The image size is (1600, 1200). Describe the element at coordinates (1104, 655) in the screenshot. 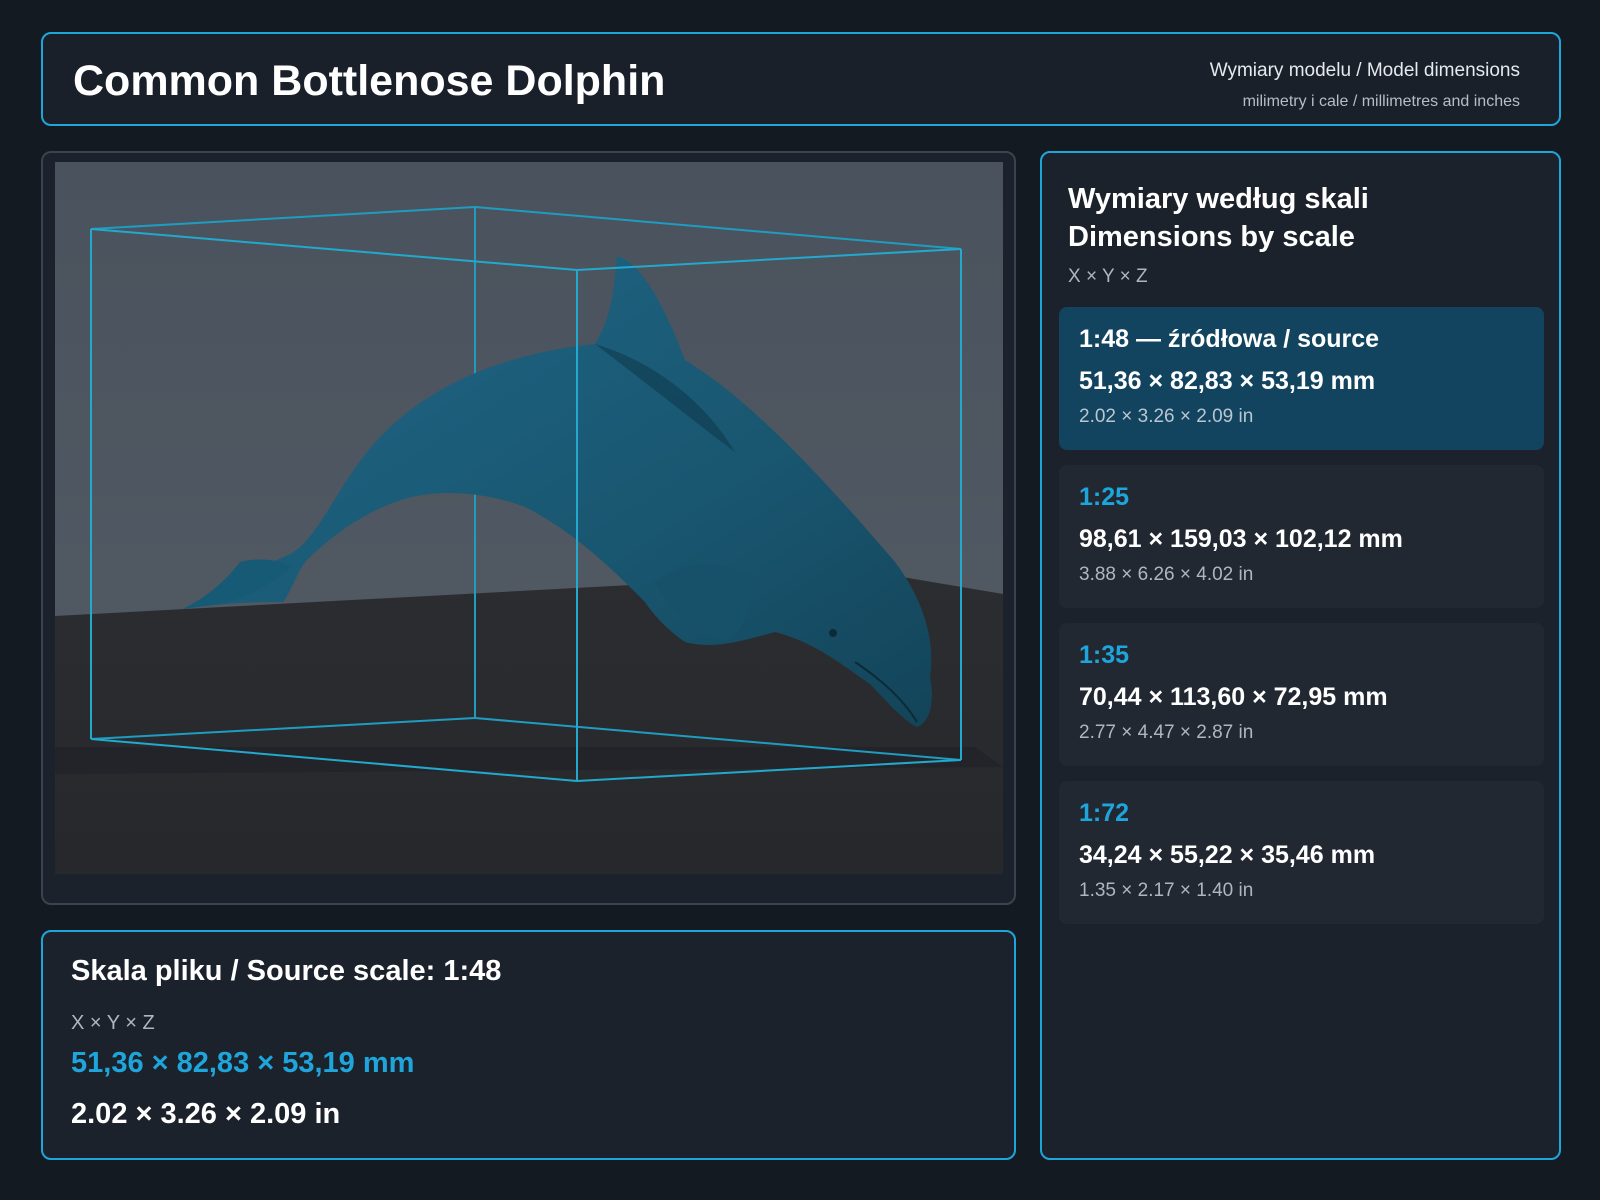

I see `scale-label: 1:35` at that location.